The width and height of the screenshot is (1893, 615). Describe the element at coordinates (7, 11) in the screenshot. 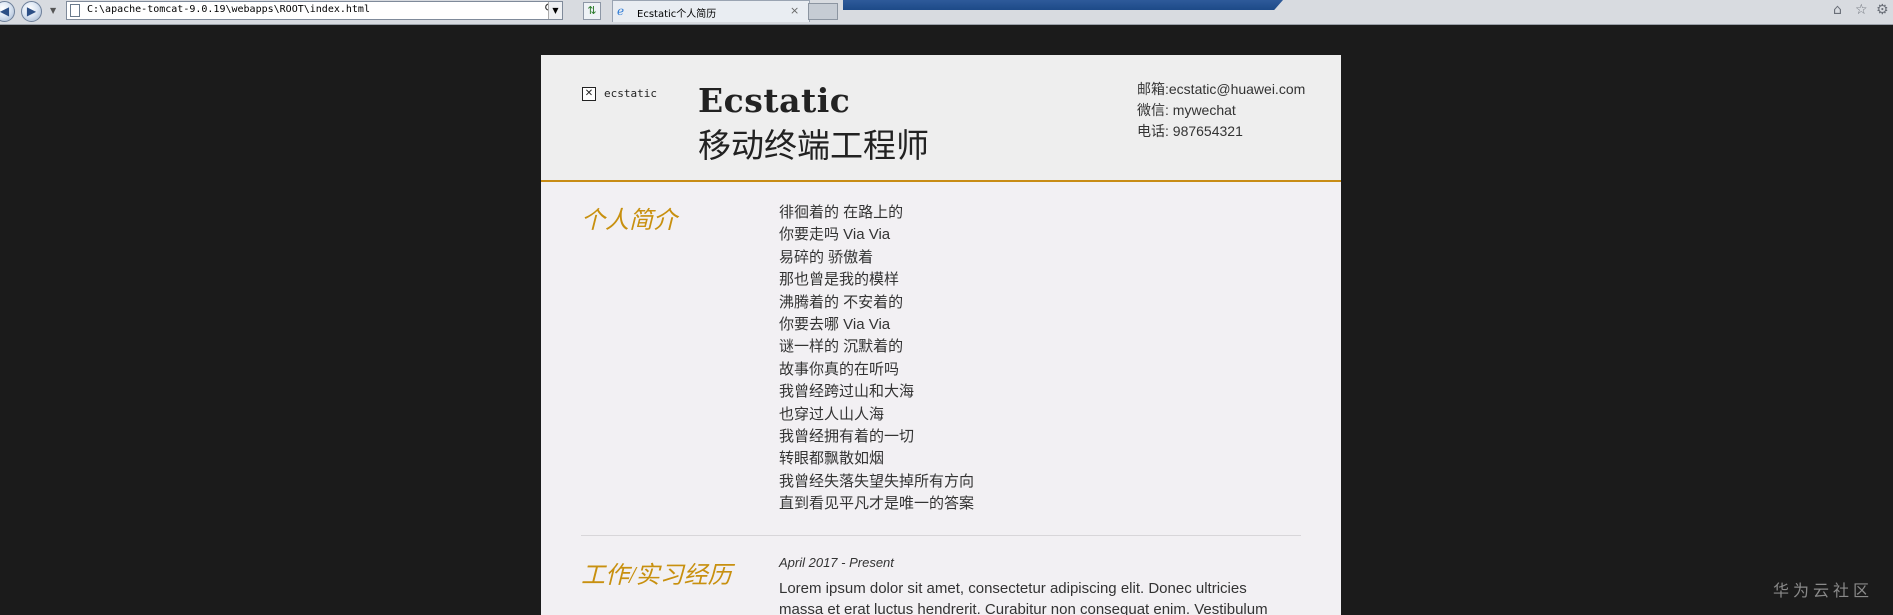

I see `back-arrow-icon: ◀` at that location.